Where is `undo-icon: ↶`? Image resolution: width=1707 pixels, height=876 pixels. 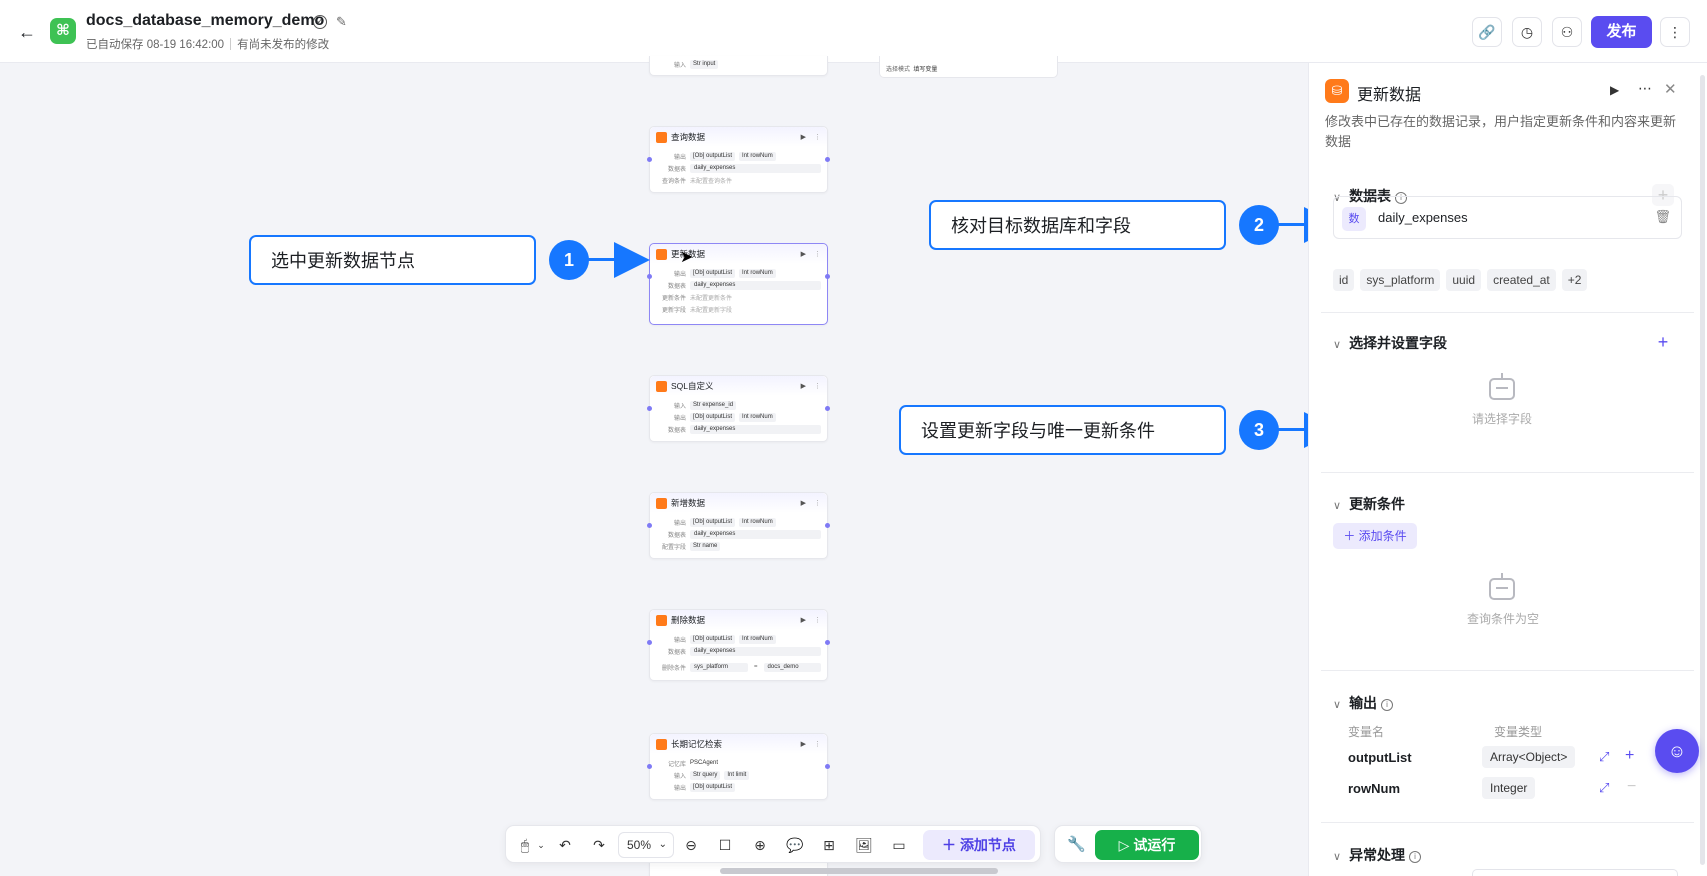
undo-icon: ↶ is located at coordinates (565, 845).